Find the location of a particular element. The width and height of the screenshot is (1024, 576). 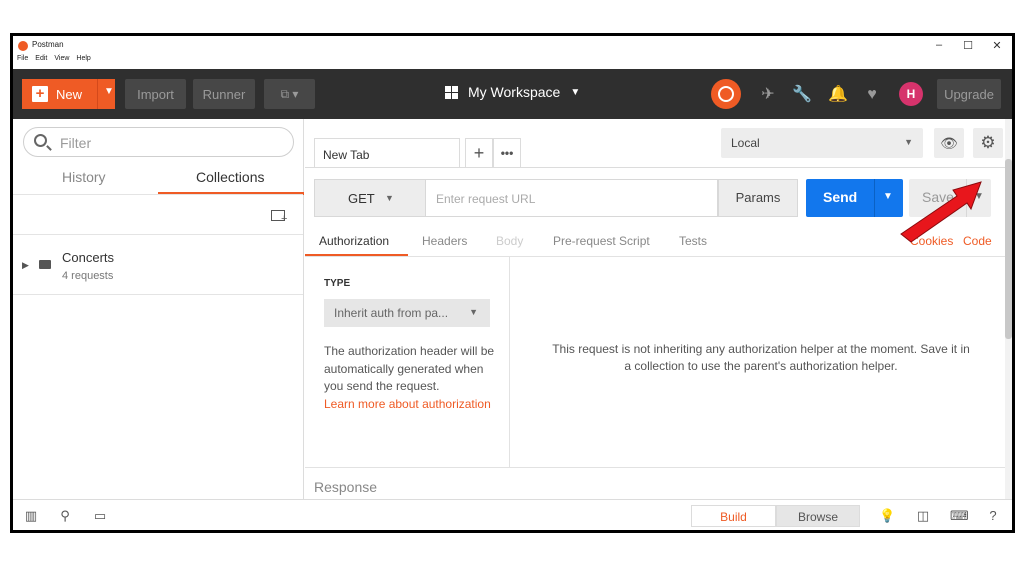

tab-pre-request-script: Pre-request Script is located at coordinates (601, 241).